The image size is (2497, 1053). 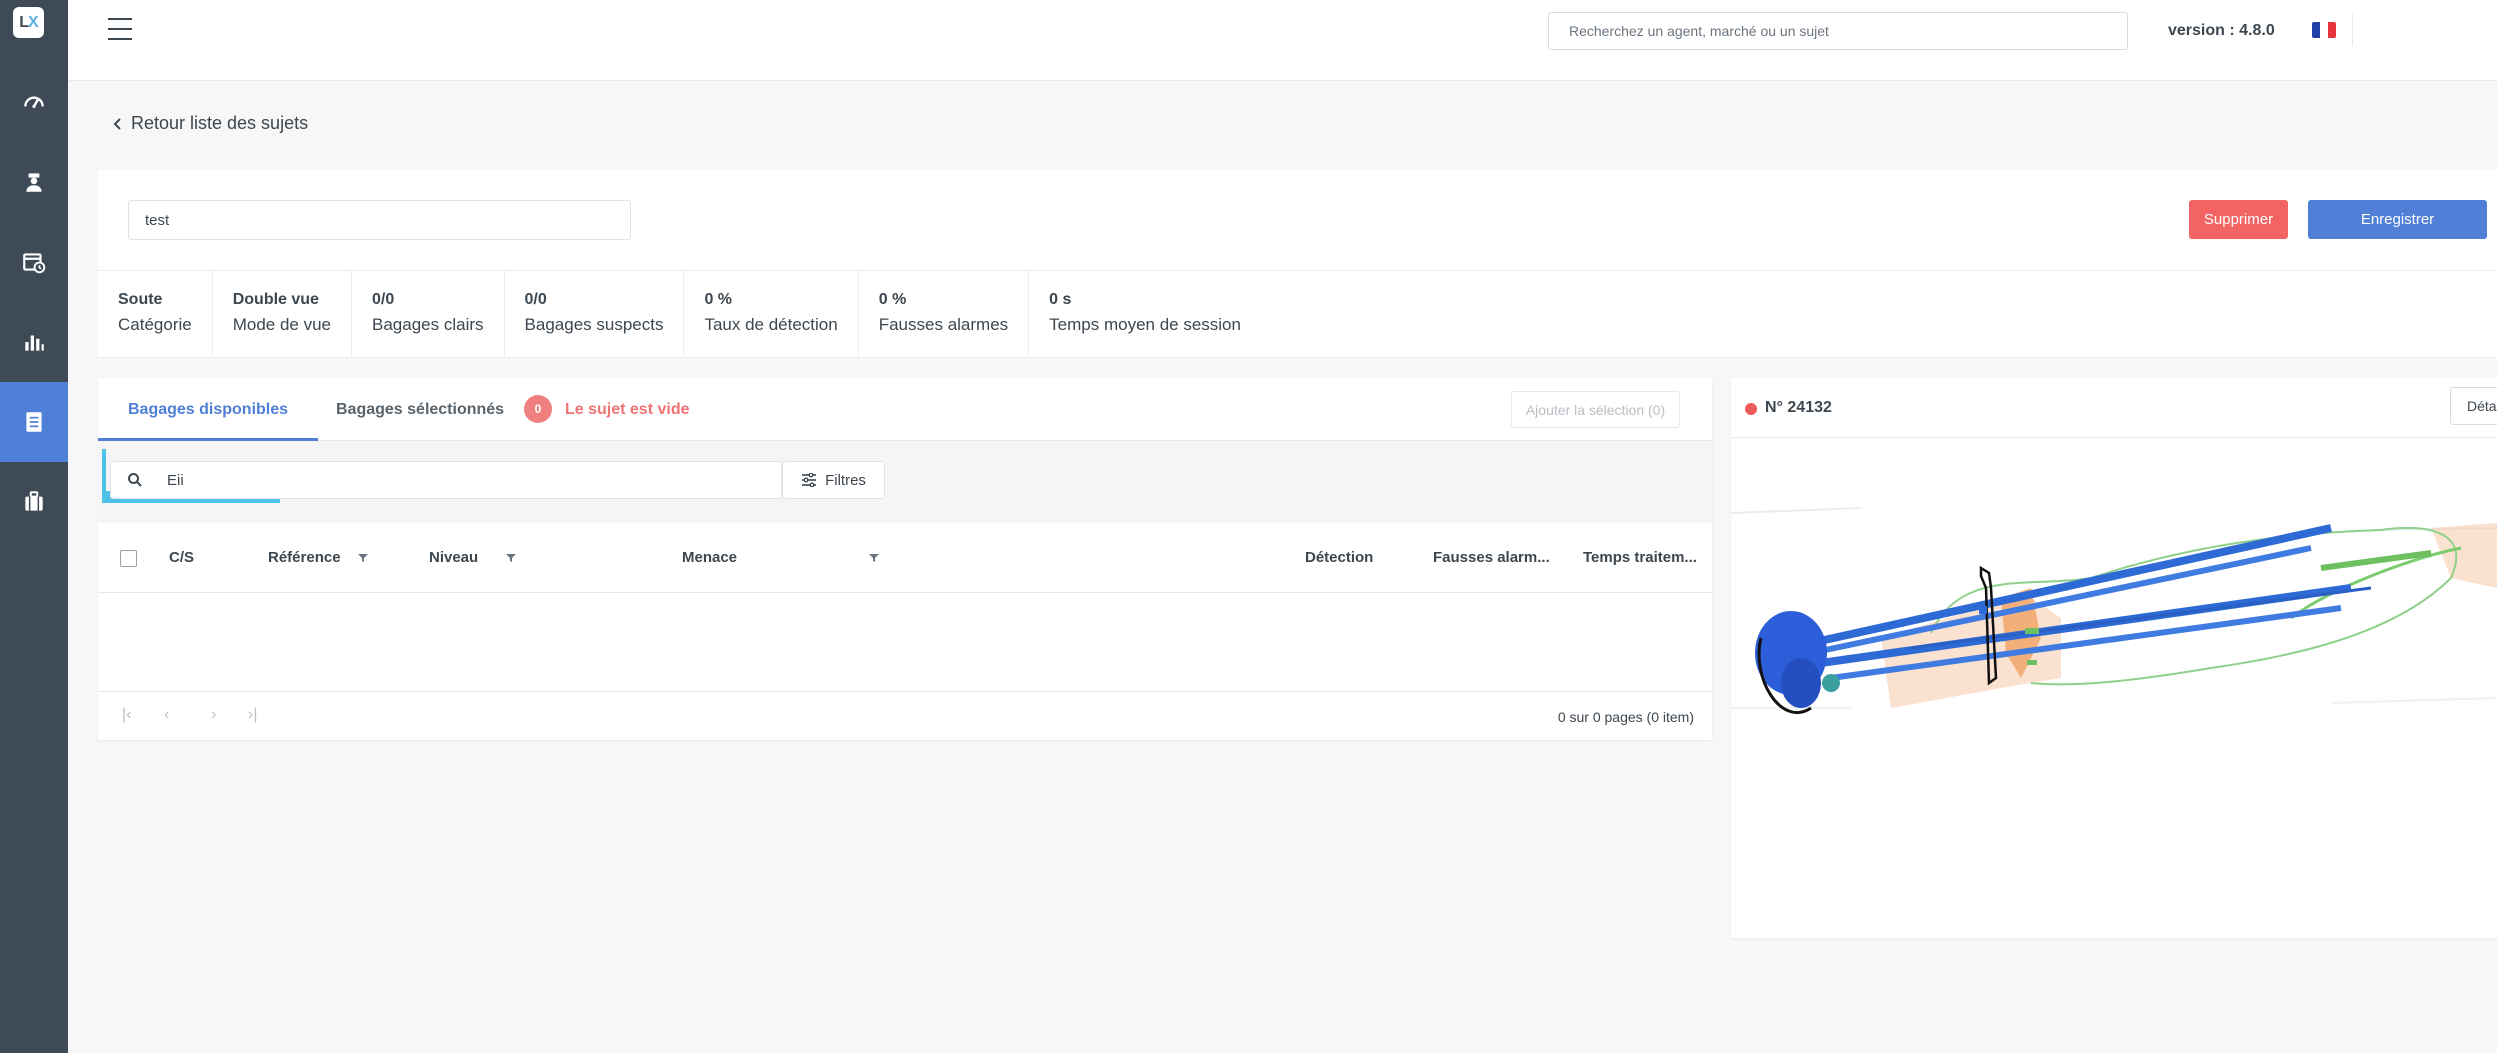 I want to click on sliders-icon, so click(x=809, y=480).